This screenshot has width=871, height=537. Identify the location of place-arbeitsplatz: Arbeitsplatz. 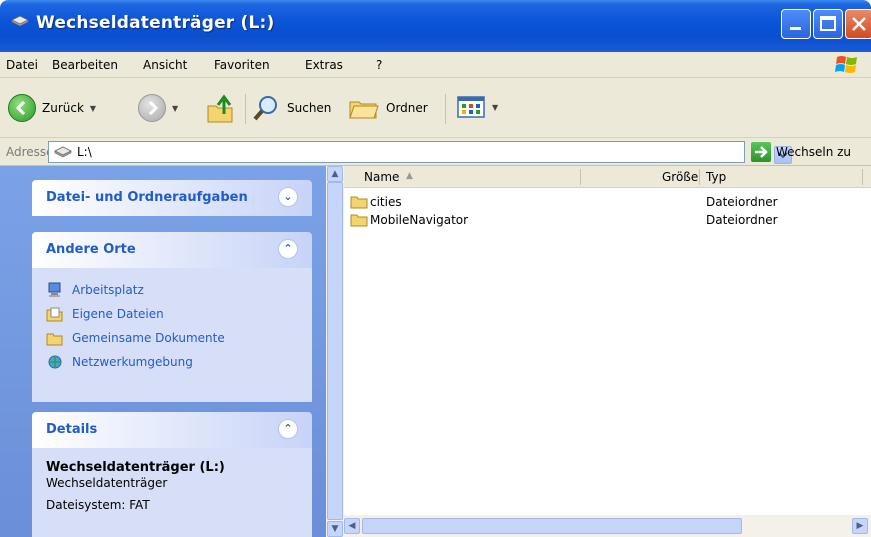
(172, 290).